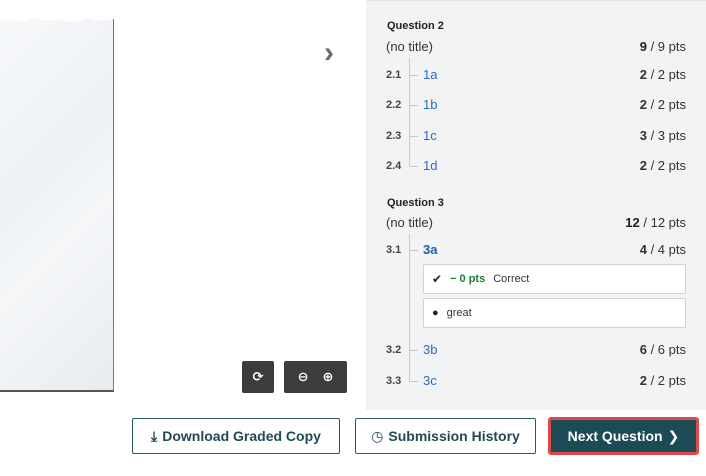 This screenshot has height=476, width=706. I want to click on question-row: (no title) 9 / 9 pts, so click(536, 46).